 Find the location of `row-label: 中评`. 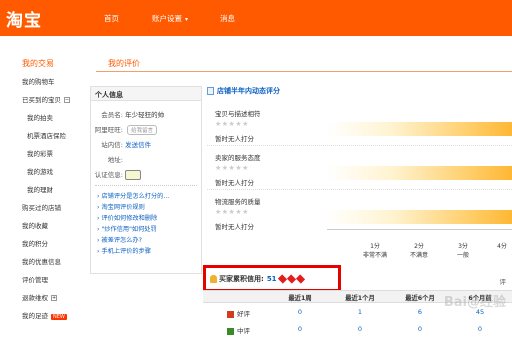

row-label: 中评 is located at coordinates (238, 330).